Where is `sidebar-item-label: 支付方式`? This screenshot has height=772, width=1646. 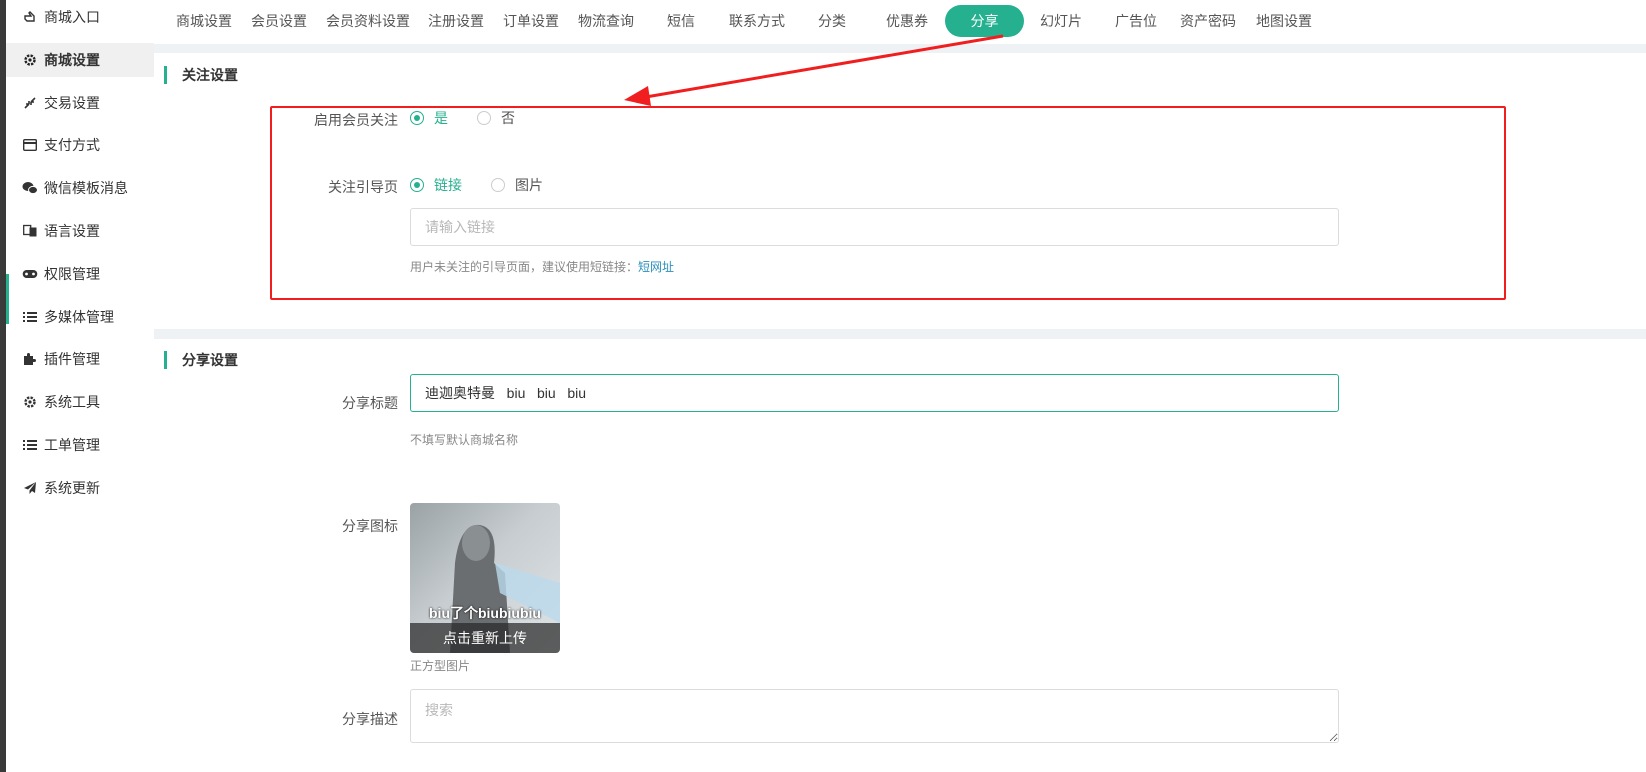
sidebar-item-label: 支付方式 is located at coordinates (72, 145).